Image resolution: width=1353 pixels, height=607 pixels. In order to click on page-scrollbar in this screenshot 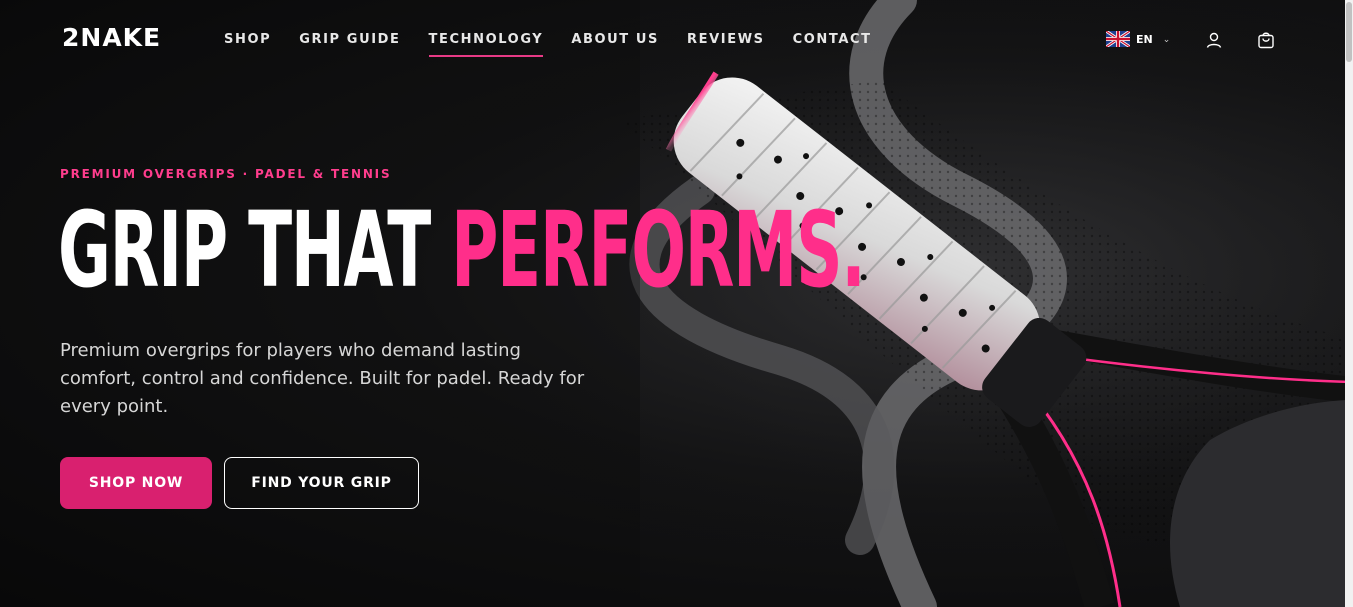, I will do `click(1349, 303)`.